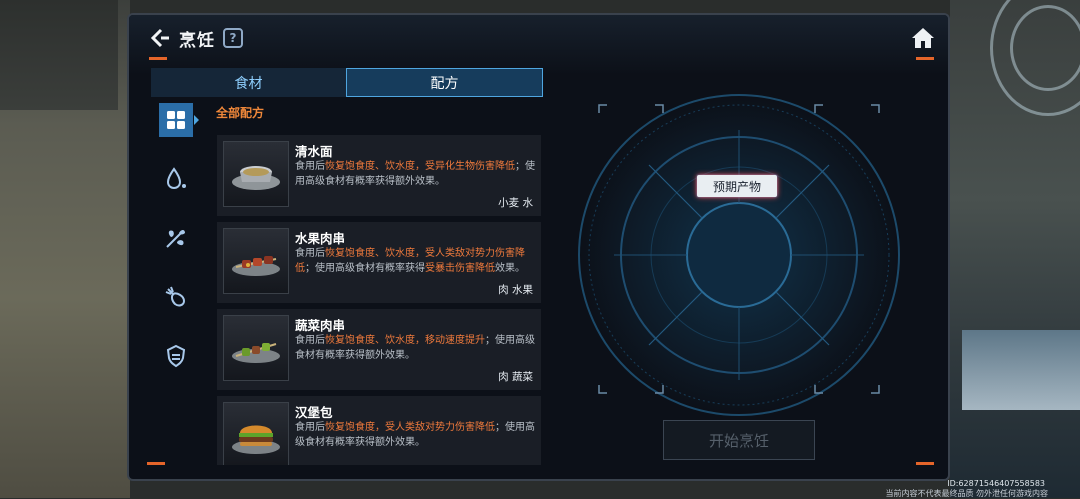 The width and height of the screenshot is (1080, 499). Describe the element at coordinates (256, 353) in the screenshot. I see `veggie-skewer-icon` at that location.